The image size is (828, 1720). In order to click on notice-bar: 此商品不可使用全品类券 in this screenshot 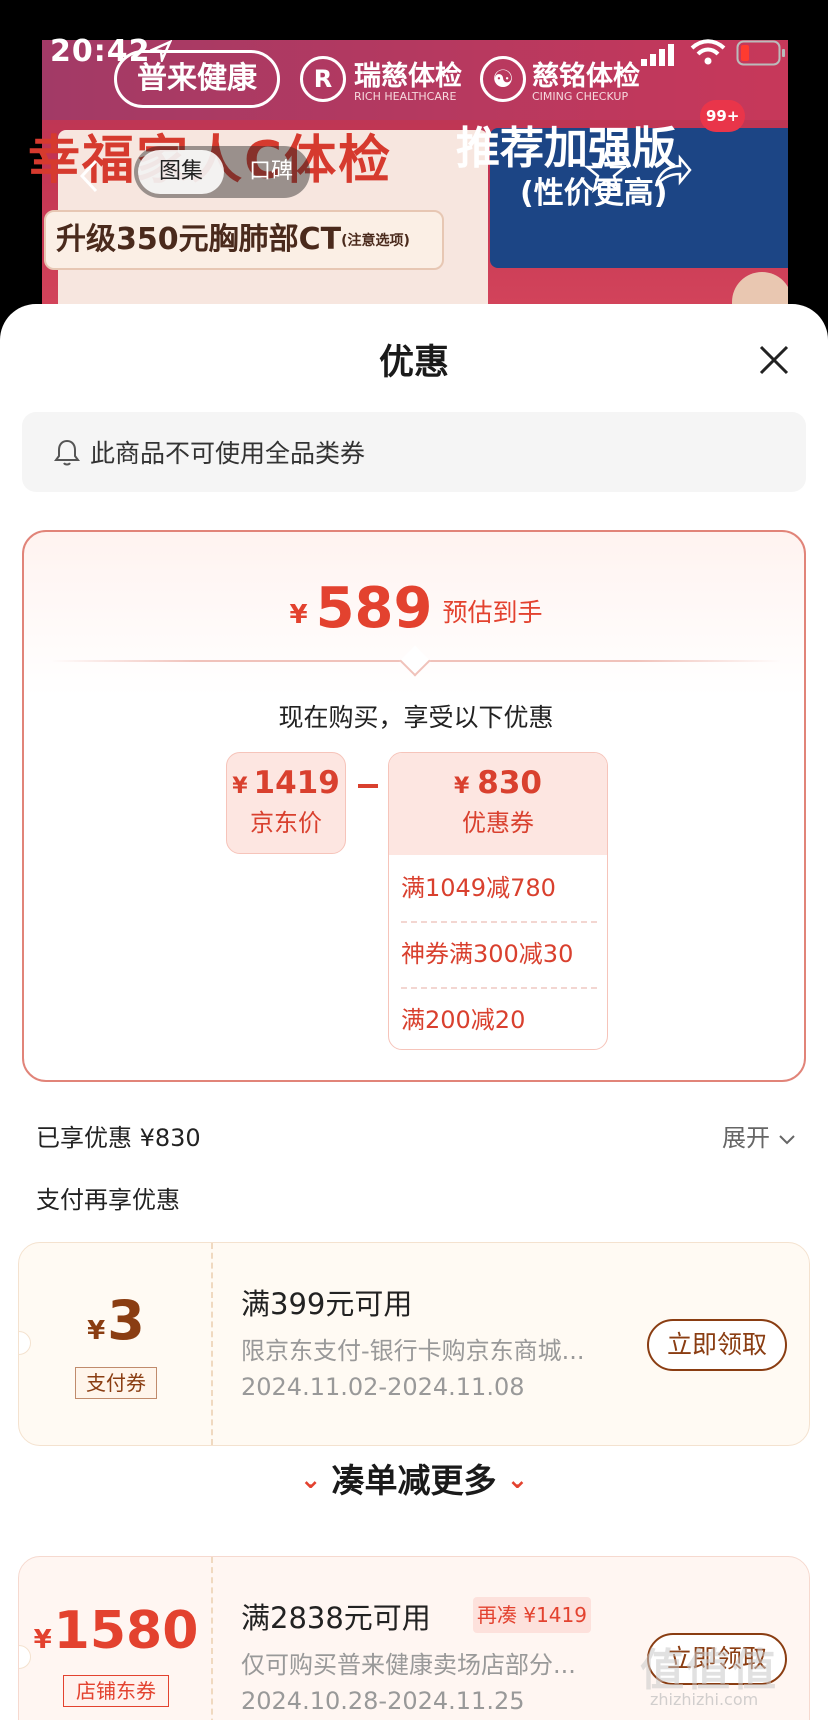, I will do `click(414, 452)`.